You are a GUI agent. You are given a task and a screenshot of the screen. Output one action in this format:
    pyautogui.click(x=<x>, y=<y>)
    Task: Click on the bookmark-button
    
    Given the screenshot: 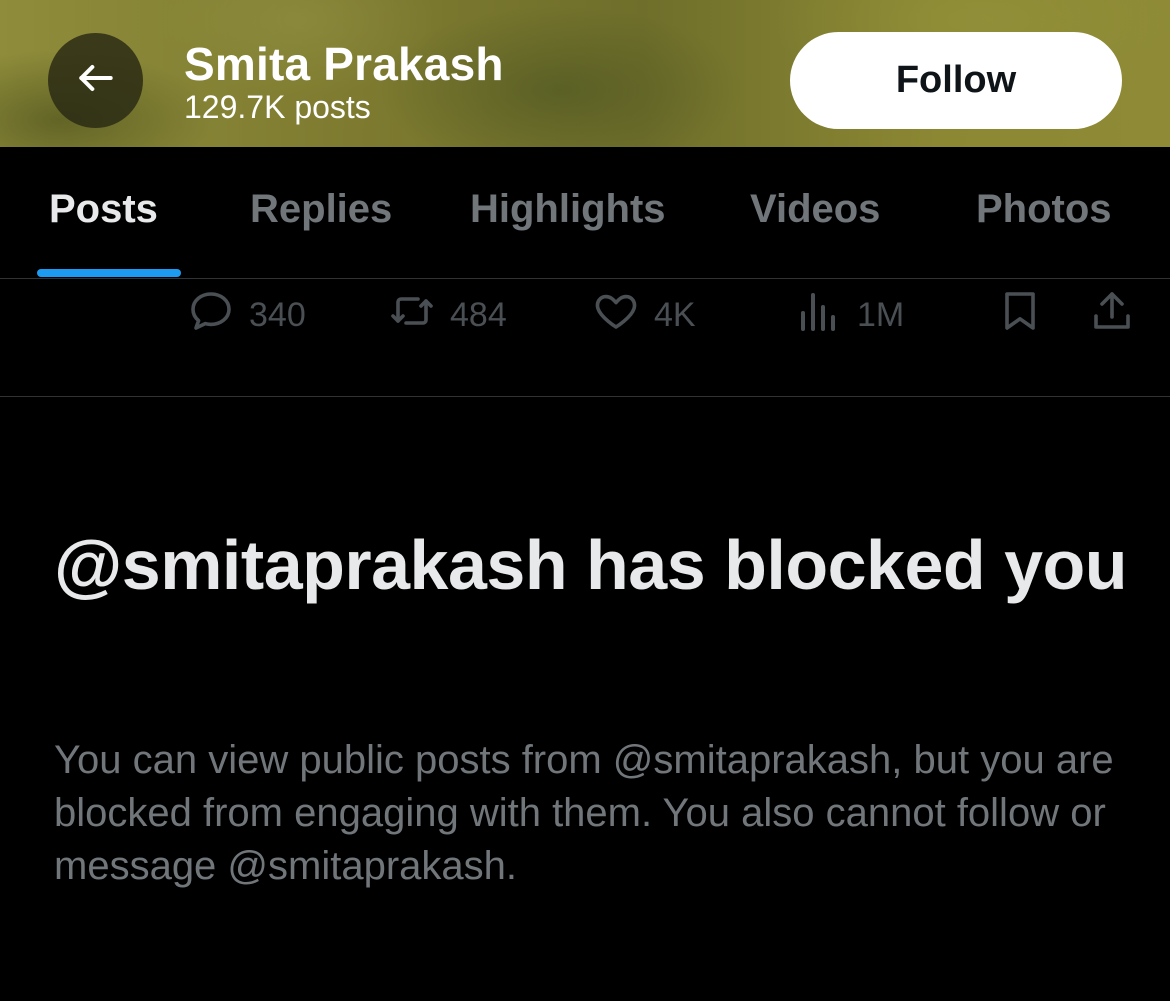 What is the action you would take?
    pyautogui.click(x=1027, y=314)
    